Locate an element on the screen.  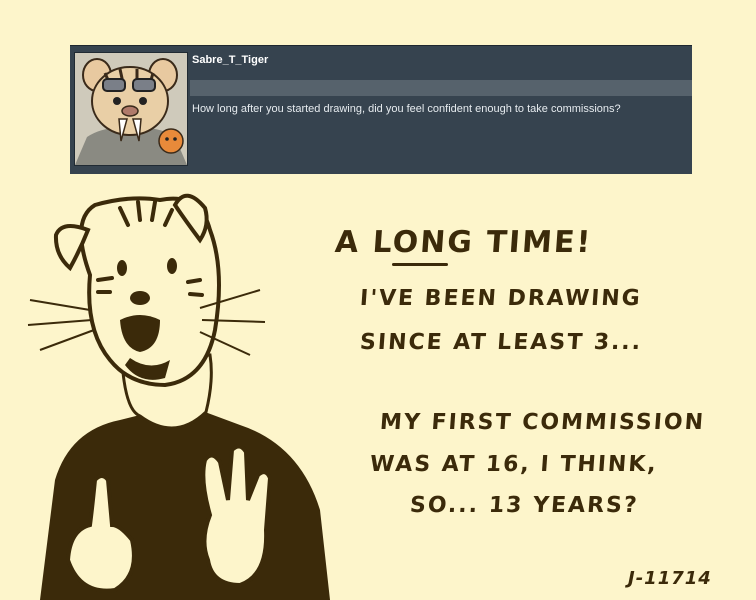
answer-line-1: A LONG TIME! is located at coordinates (463, 242).